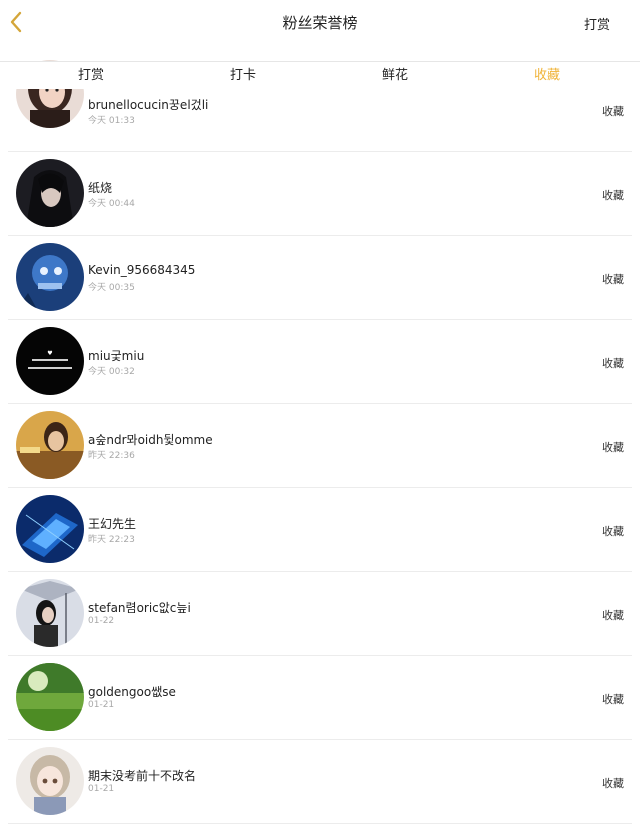 This screenshot has width=640, height=824. I want to click on list-item: 期末没考前十不改名 01-21 收藏, so click(320, 782).